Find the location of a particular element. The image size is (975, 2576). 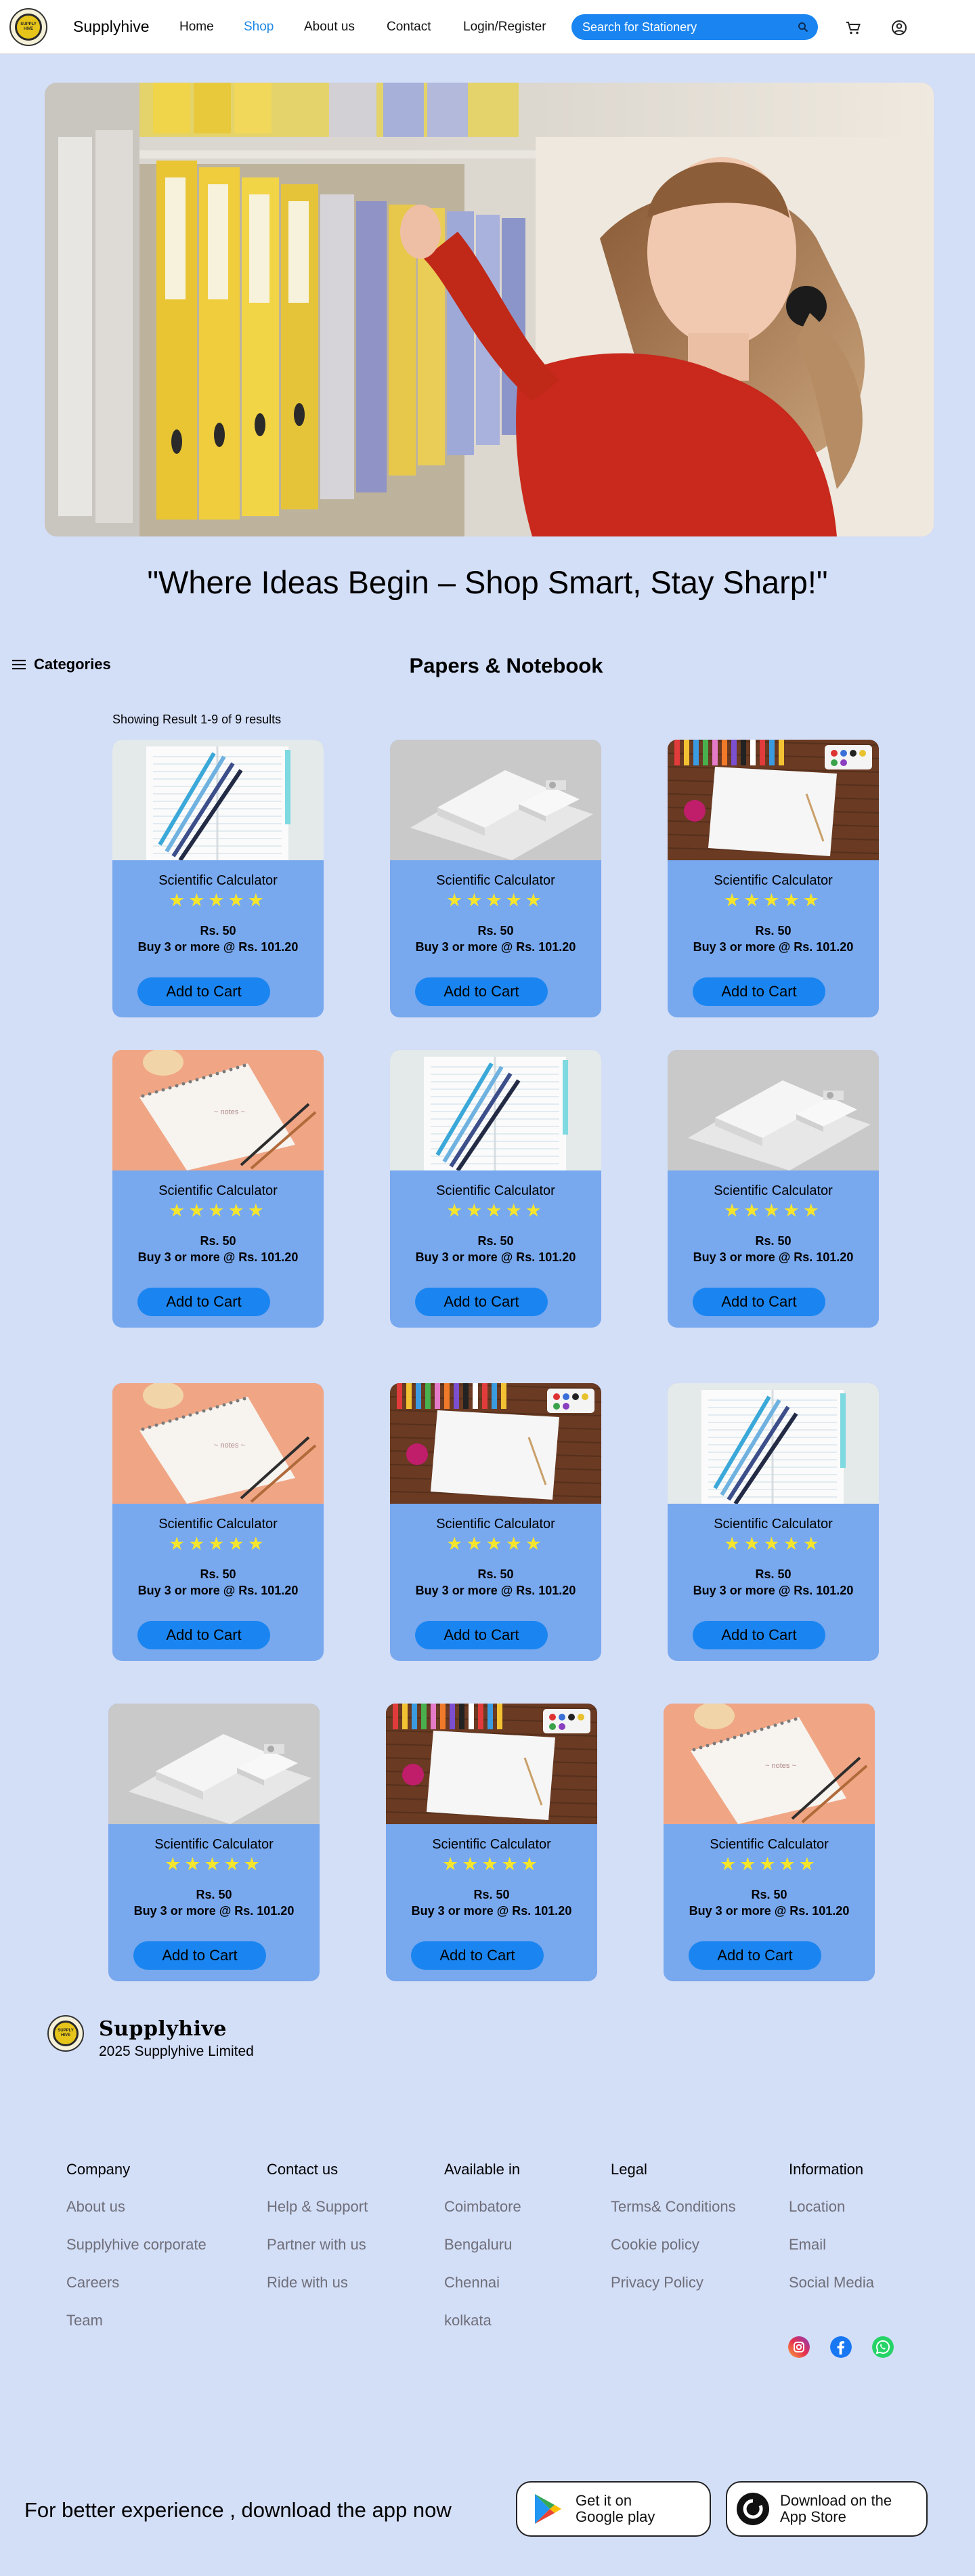

footer-brand-name: Supplyhive is located at coordinates (163, 2029).